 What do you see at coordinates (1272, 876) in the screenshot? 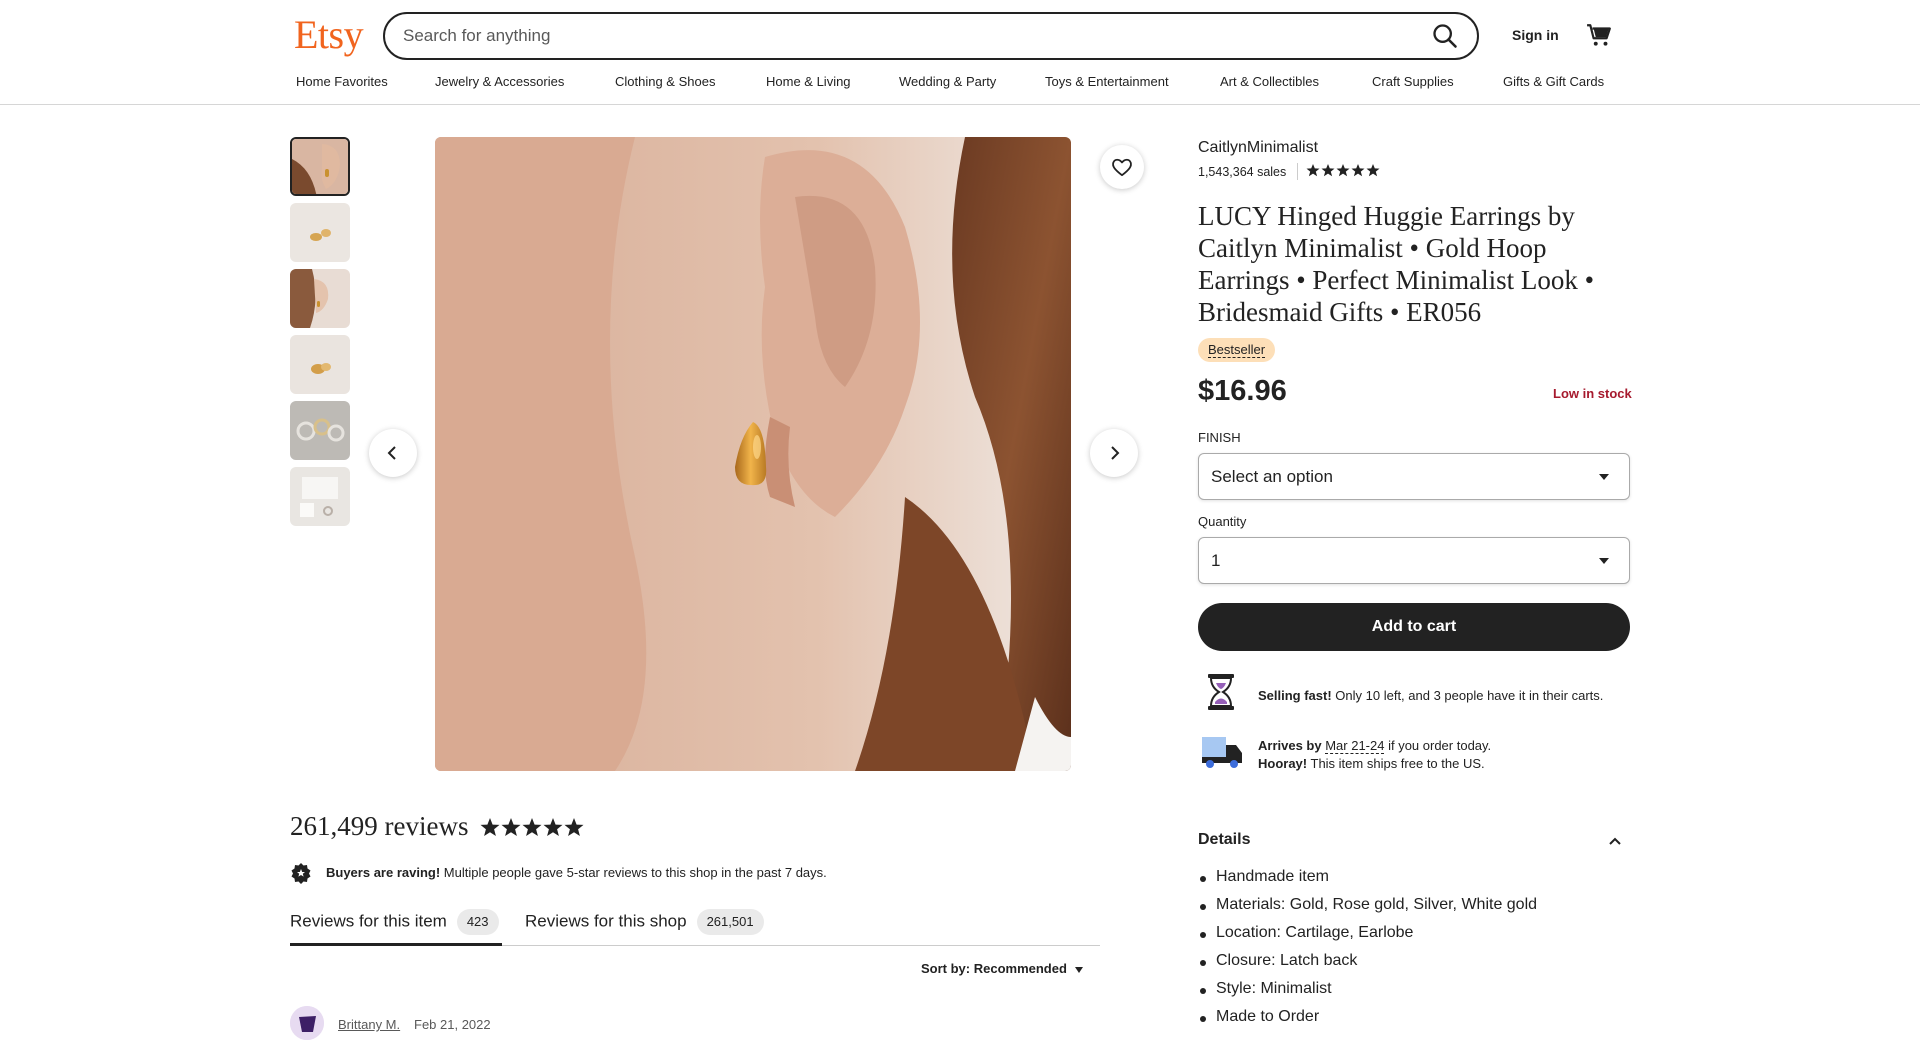
I see `detail-text: Handmade item` at bounding box center [1272, 876].